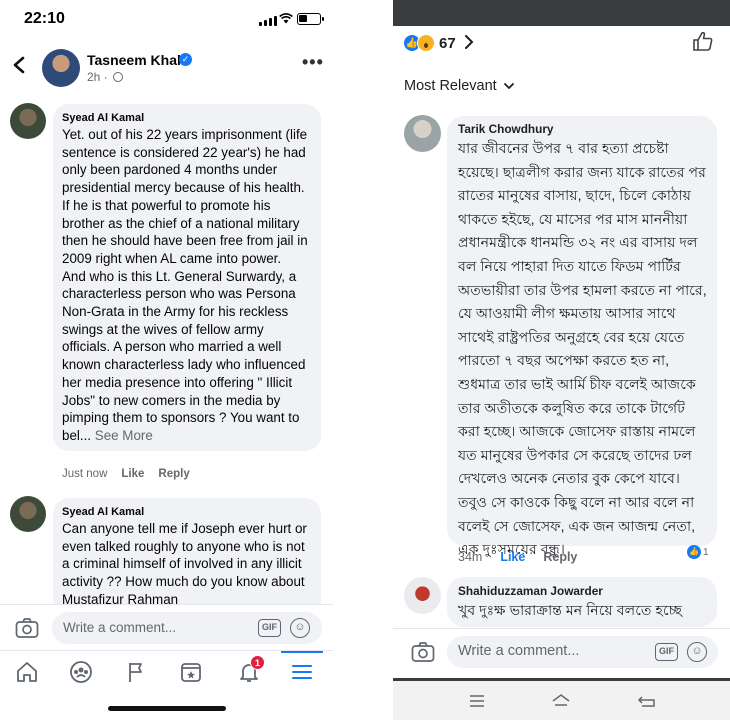 The width and height of the screenshot is (730, 720). What do you see at coordinates (97, 77) in the screenshot?
I see `post-time: 2h ·` at bounding box center [97, 77].